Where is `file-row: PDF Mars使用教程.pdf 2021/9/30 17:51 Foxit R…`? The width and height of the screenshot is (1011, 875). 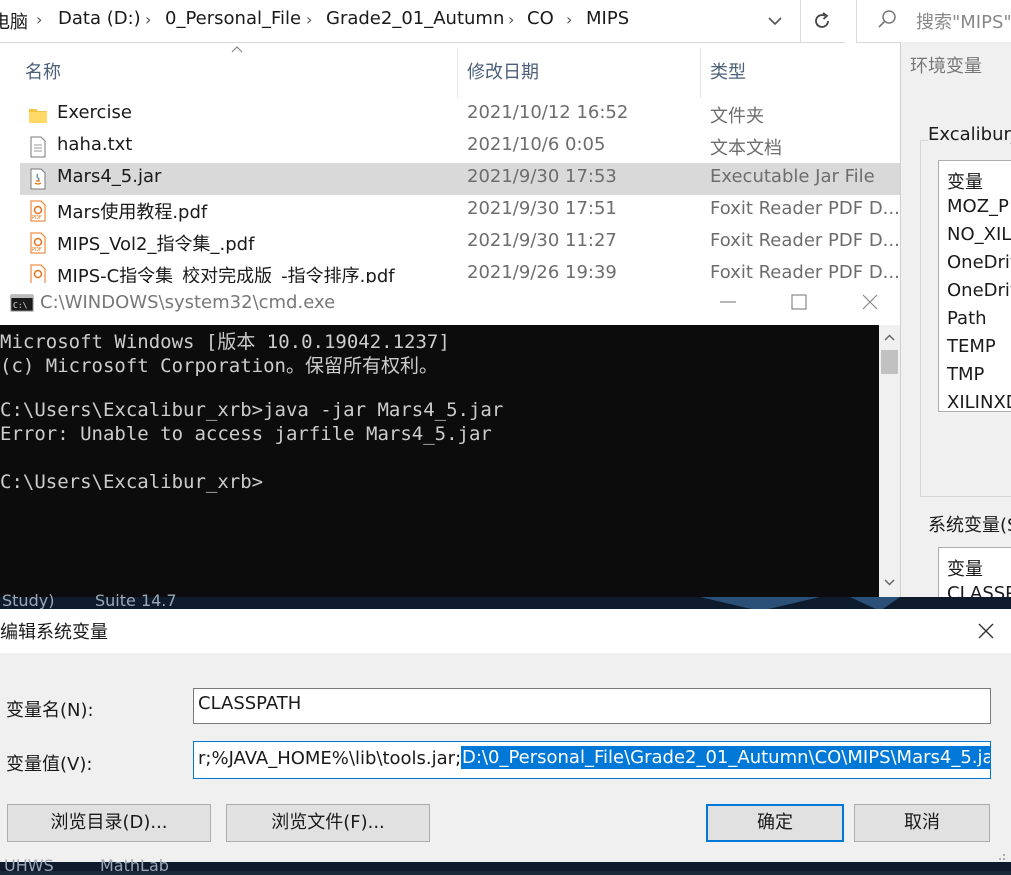
file-row: PDF Mars使用教程.pdf 2021/9/30 17:51 Foxit R… is located at coordinates (460, 211).